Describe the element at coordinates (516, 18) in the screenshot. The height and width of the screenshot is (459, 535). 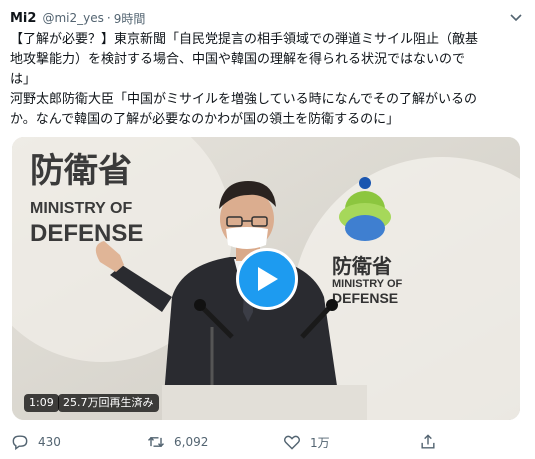
I see `chevron-down-icon` at that location.